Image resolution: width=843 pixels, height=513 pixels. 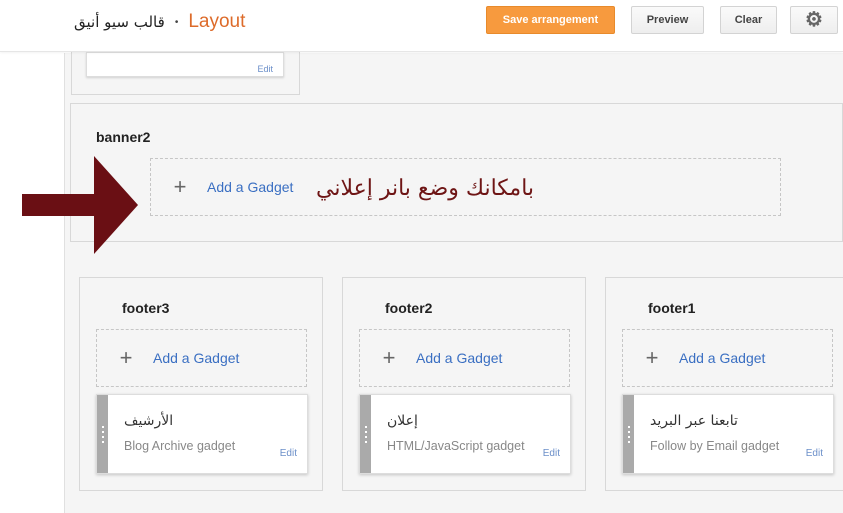 What do you see at coordinates (425, 188) in the screenshot?
I see `annotation-text: بامكانك وضع بانر إعلاني` at bounding box center [425, 188].